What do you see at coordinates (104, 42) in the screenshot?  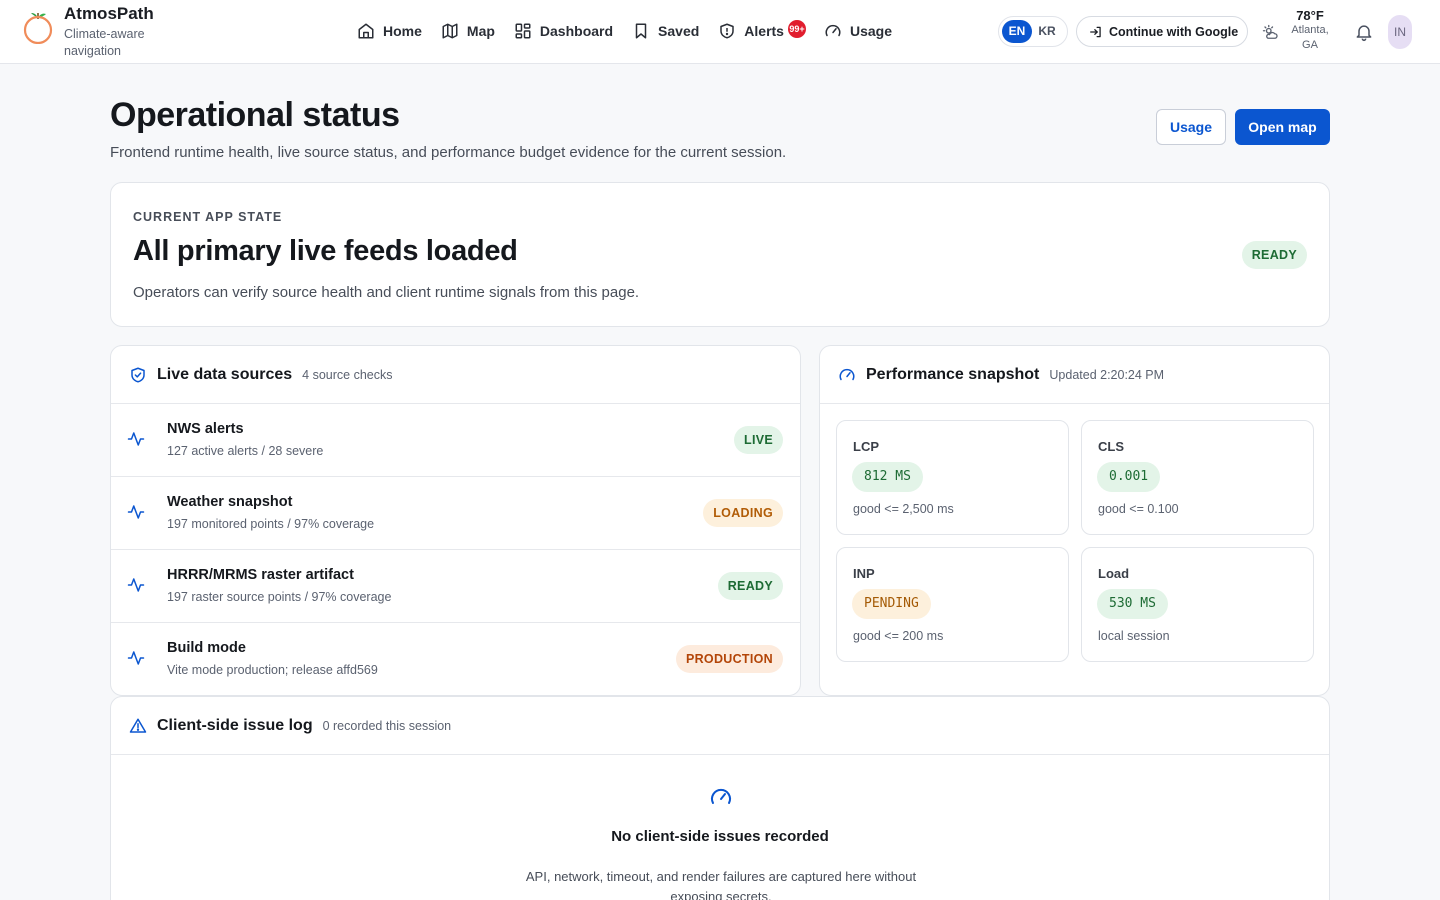 I see `brand-subtitle: Climate-aware navigation` at bounding box center [104, 42].